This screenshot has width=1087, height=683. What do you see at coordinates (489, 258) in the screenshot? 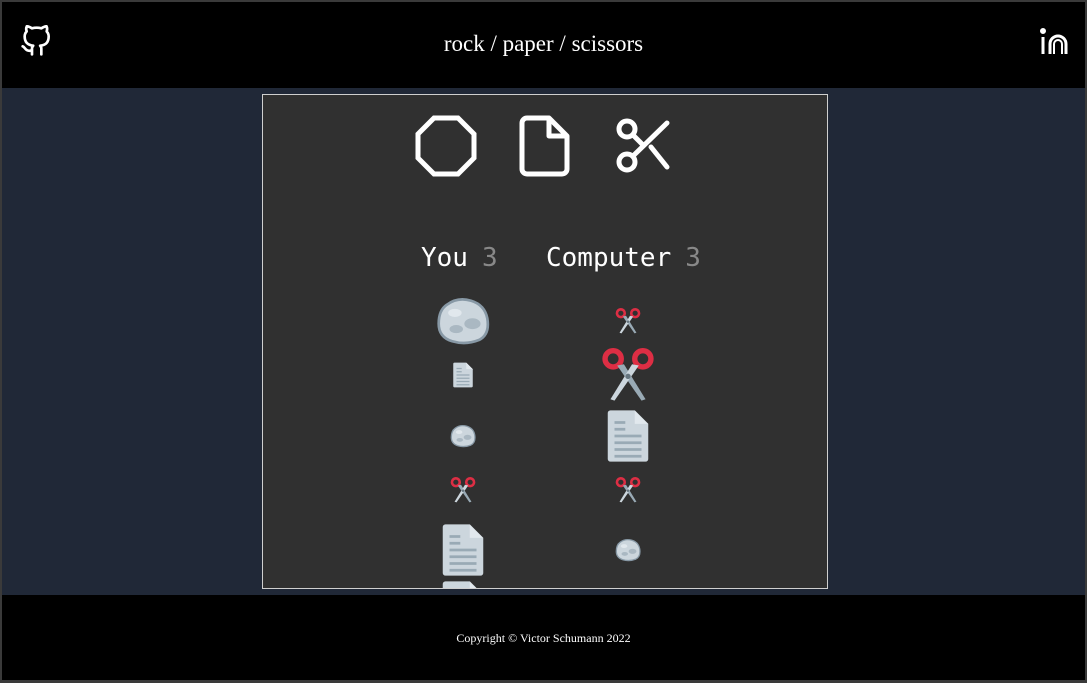
I see `player-score-value: 3` at bounding box center [489, 258].